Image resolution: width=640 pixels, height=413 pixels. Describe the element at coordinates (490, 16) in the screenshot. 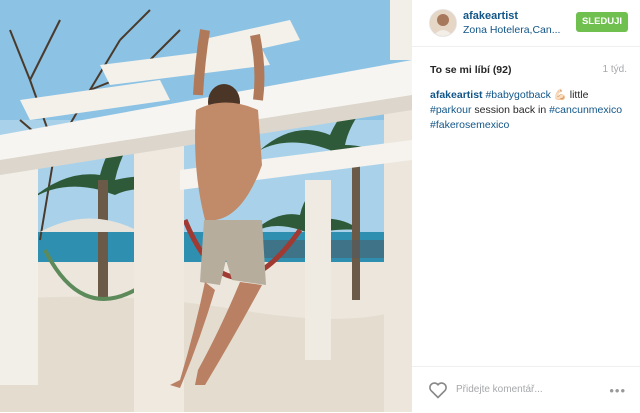

I see `username-link: afakeartist` at that location.